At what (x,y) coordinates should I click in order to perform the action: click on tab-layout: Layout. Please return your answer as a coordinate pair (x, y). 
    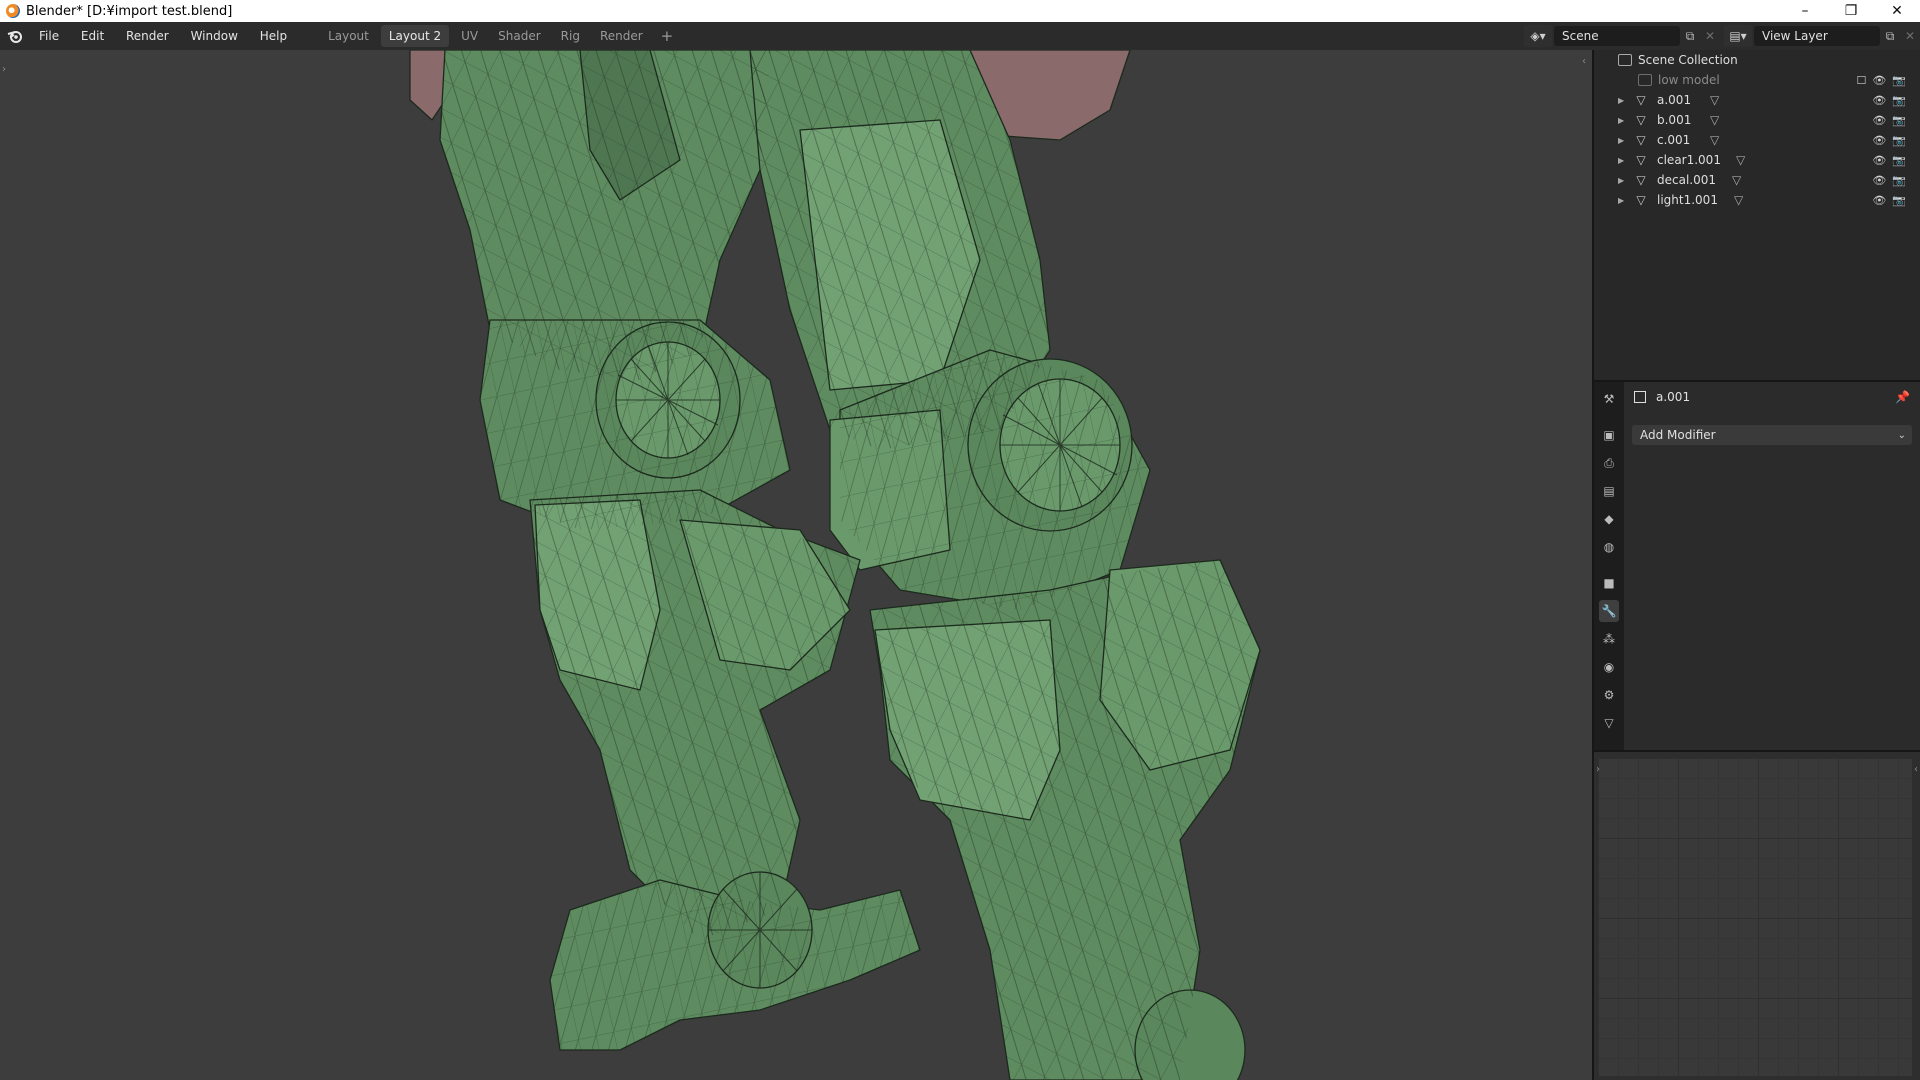
    Looking at the image, I should click on (348, 36).